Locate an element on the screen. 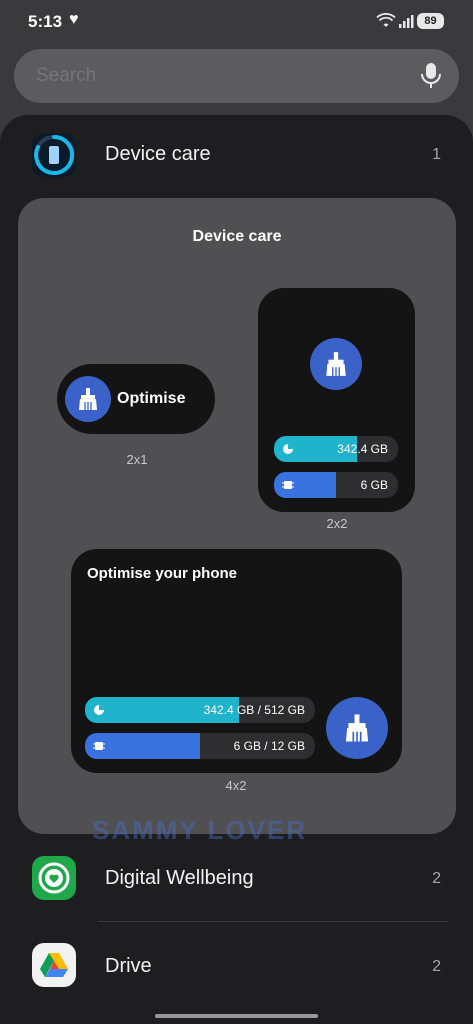  search-bar is located at coordinates (236, 76).